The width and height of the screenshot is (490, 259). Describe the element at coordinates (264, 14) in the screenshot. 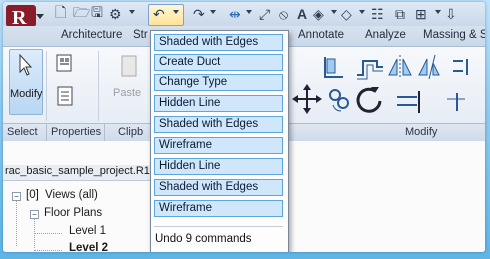

I see `aligned-dimension-icon: ⤢` at that location.